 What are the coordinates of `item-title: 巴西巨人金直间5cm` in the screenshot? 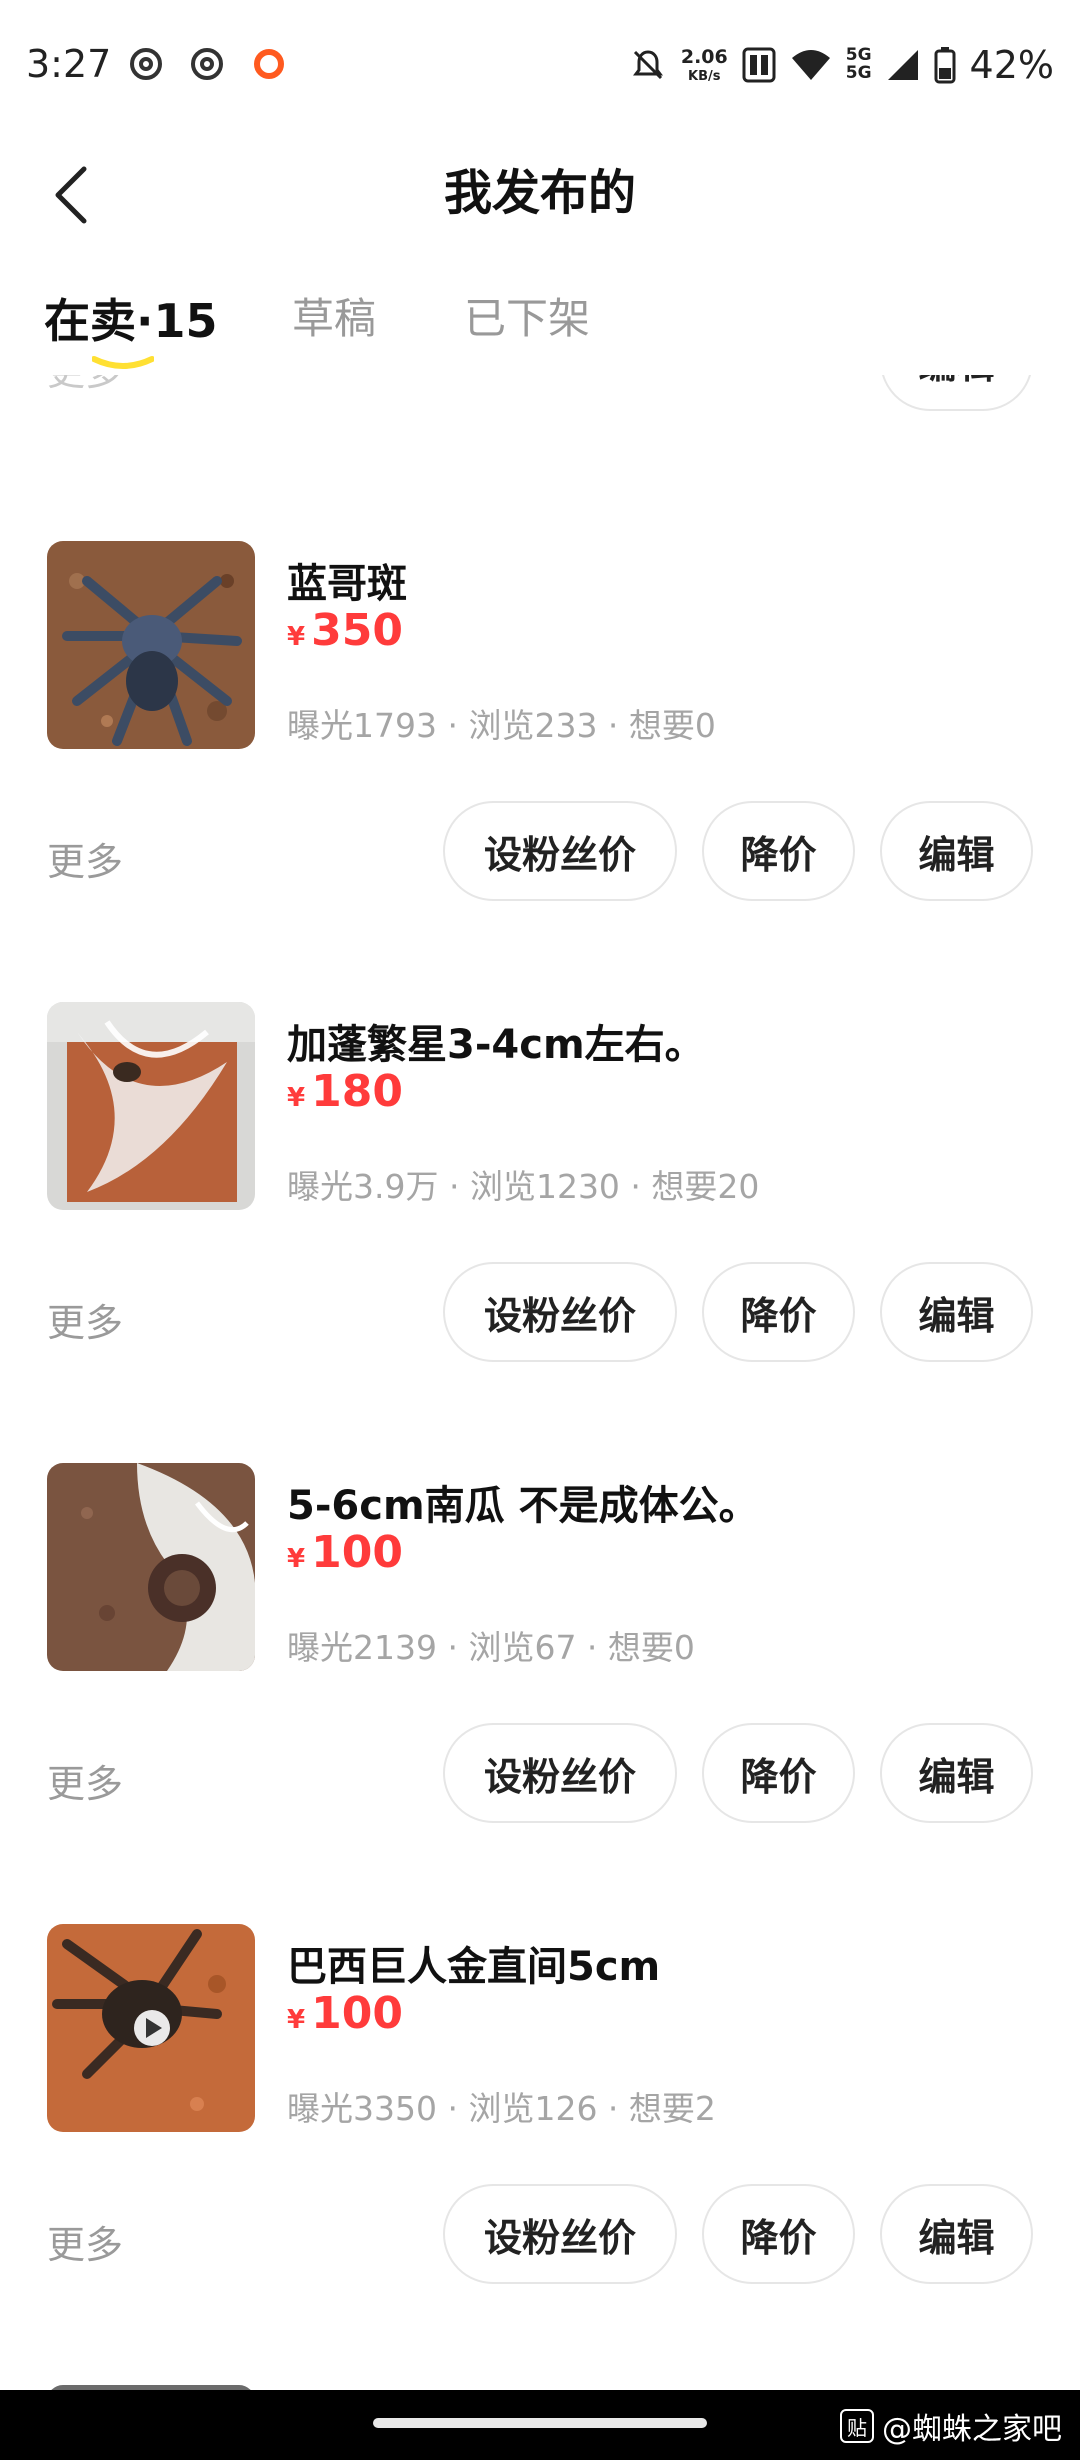 It's located at (474, 1967).